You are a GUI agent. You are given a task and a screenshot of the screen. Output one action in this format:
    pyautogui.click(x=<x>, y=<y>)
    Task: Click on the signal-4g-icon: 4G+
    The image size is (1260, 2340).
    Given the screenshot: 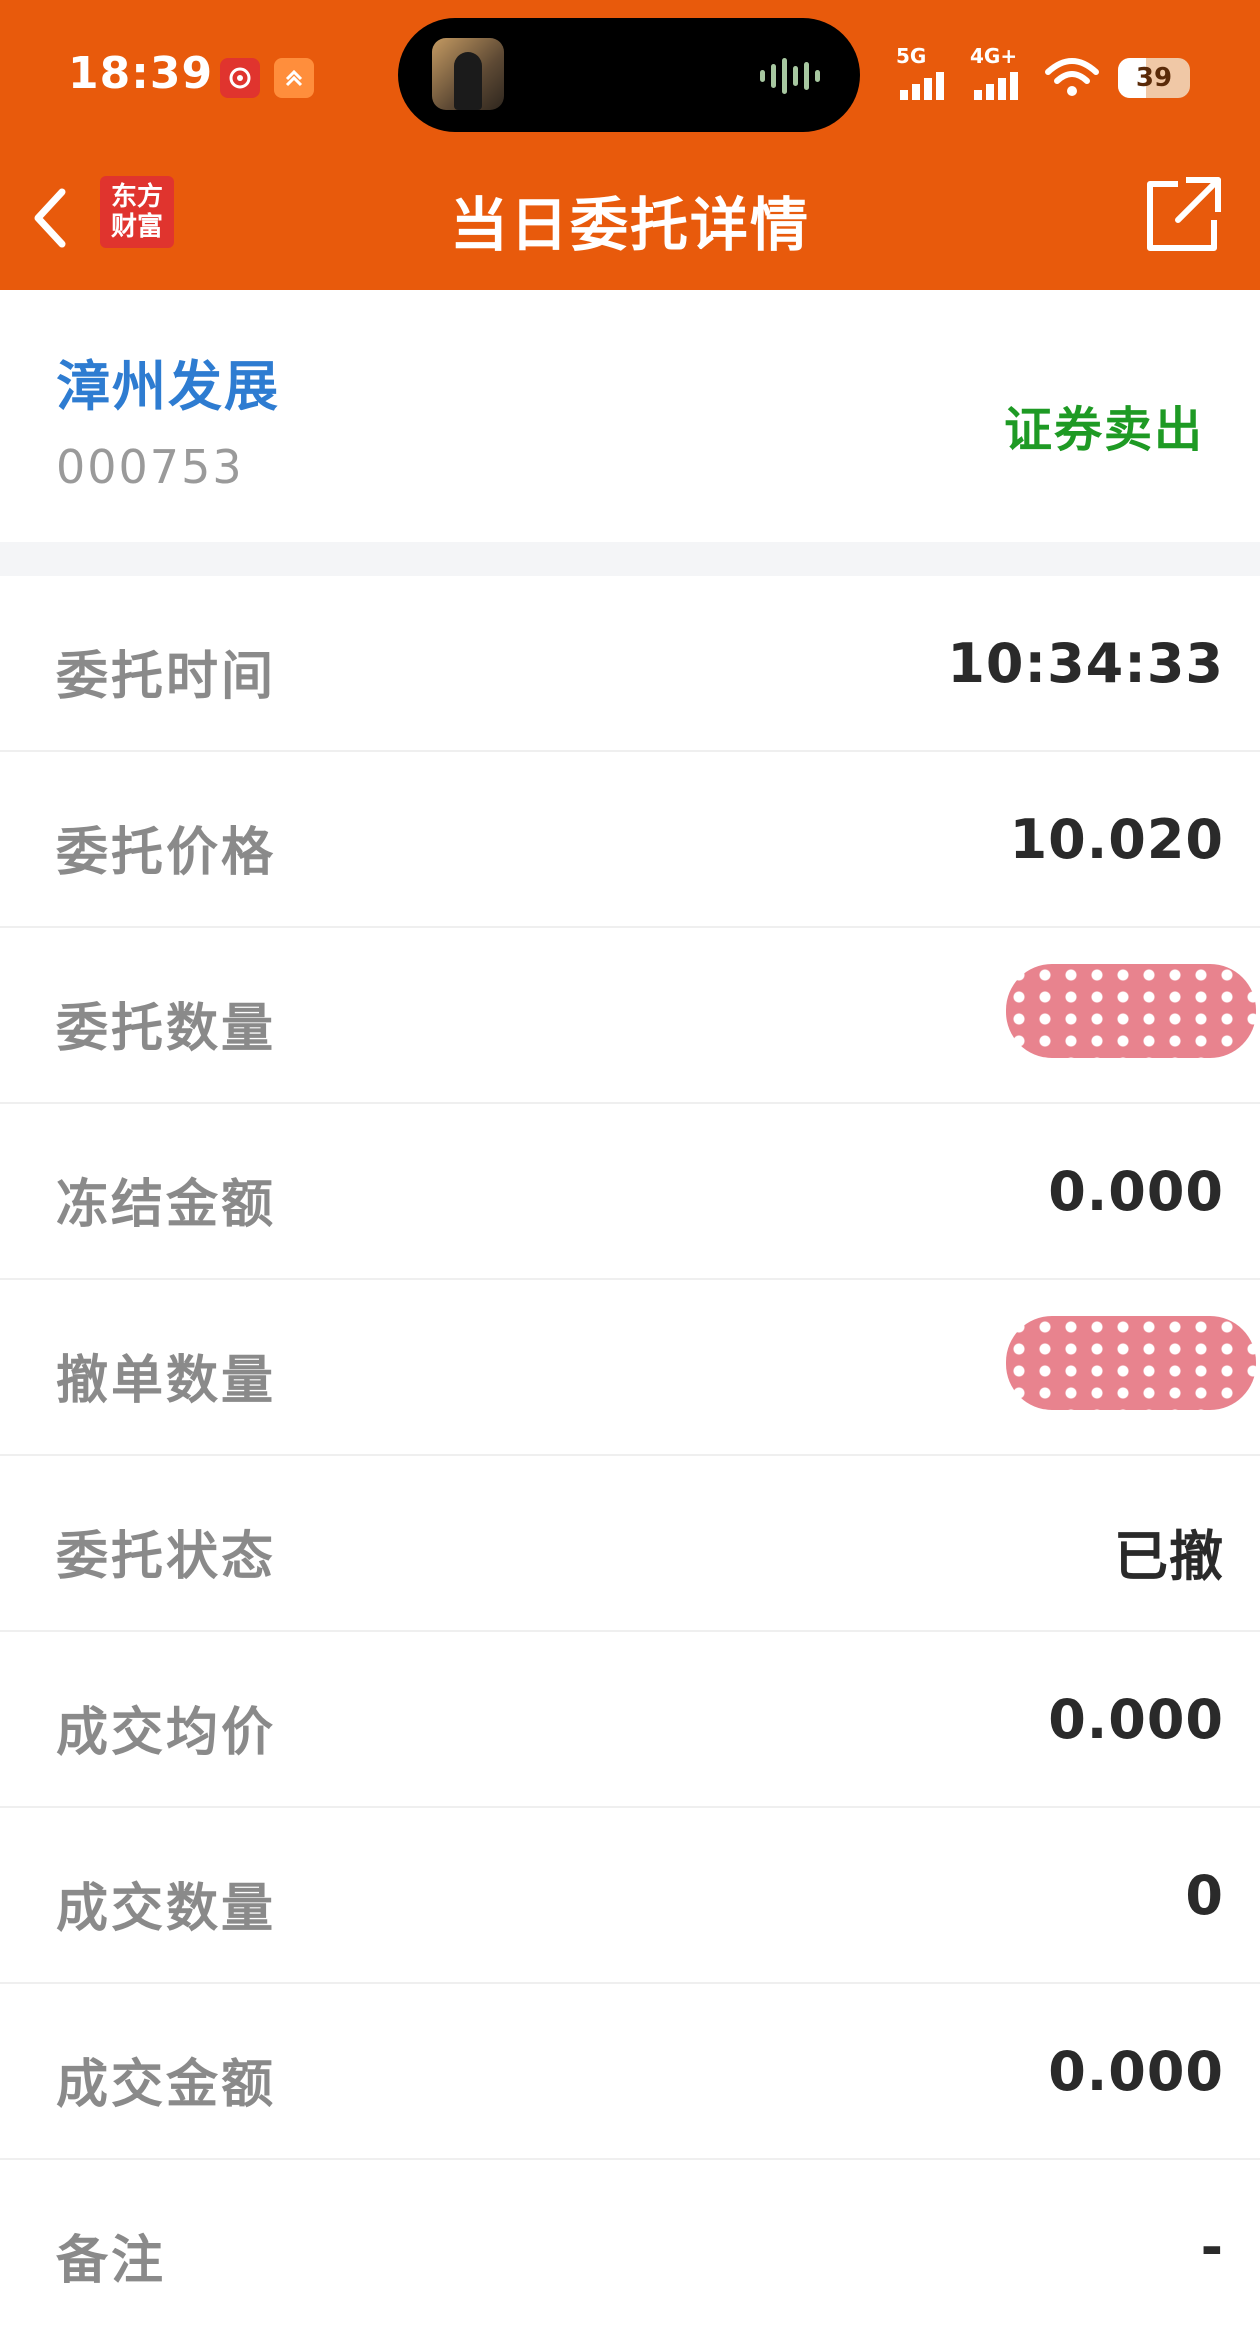 What is the action you would take?
    pyautogui.click(x=998, y=74)
    